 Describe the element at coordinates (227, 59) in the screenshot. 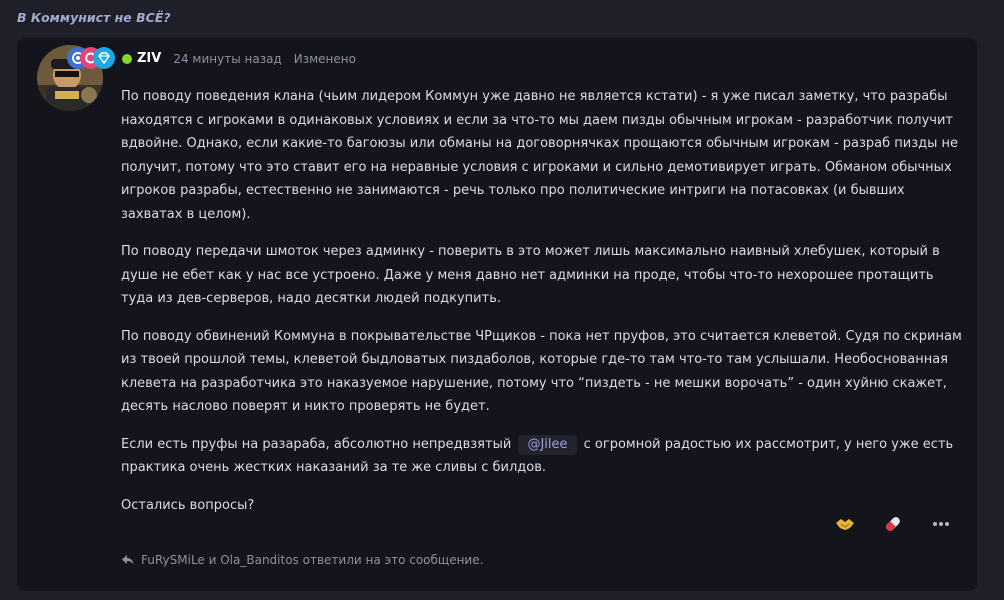

I see `post-time: 24 минуты назад` at that location.